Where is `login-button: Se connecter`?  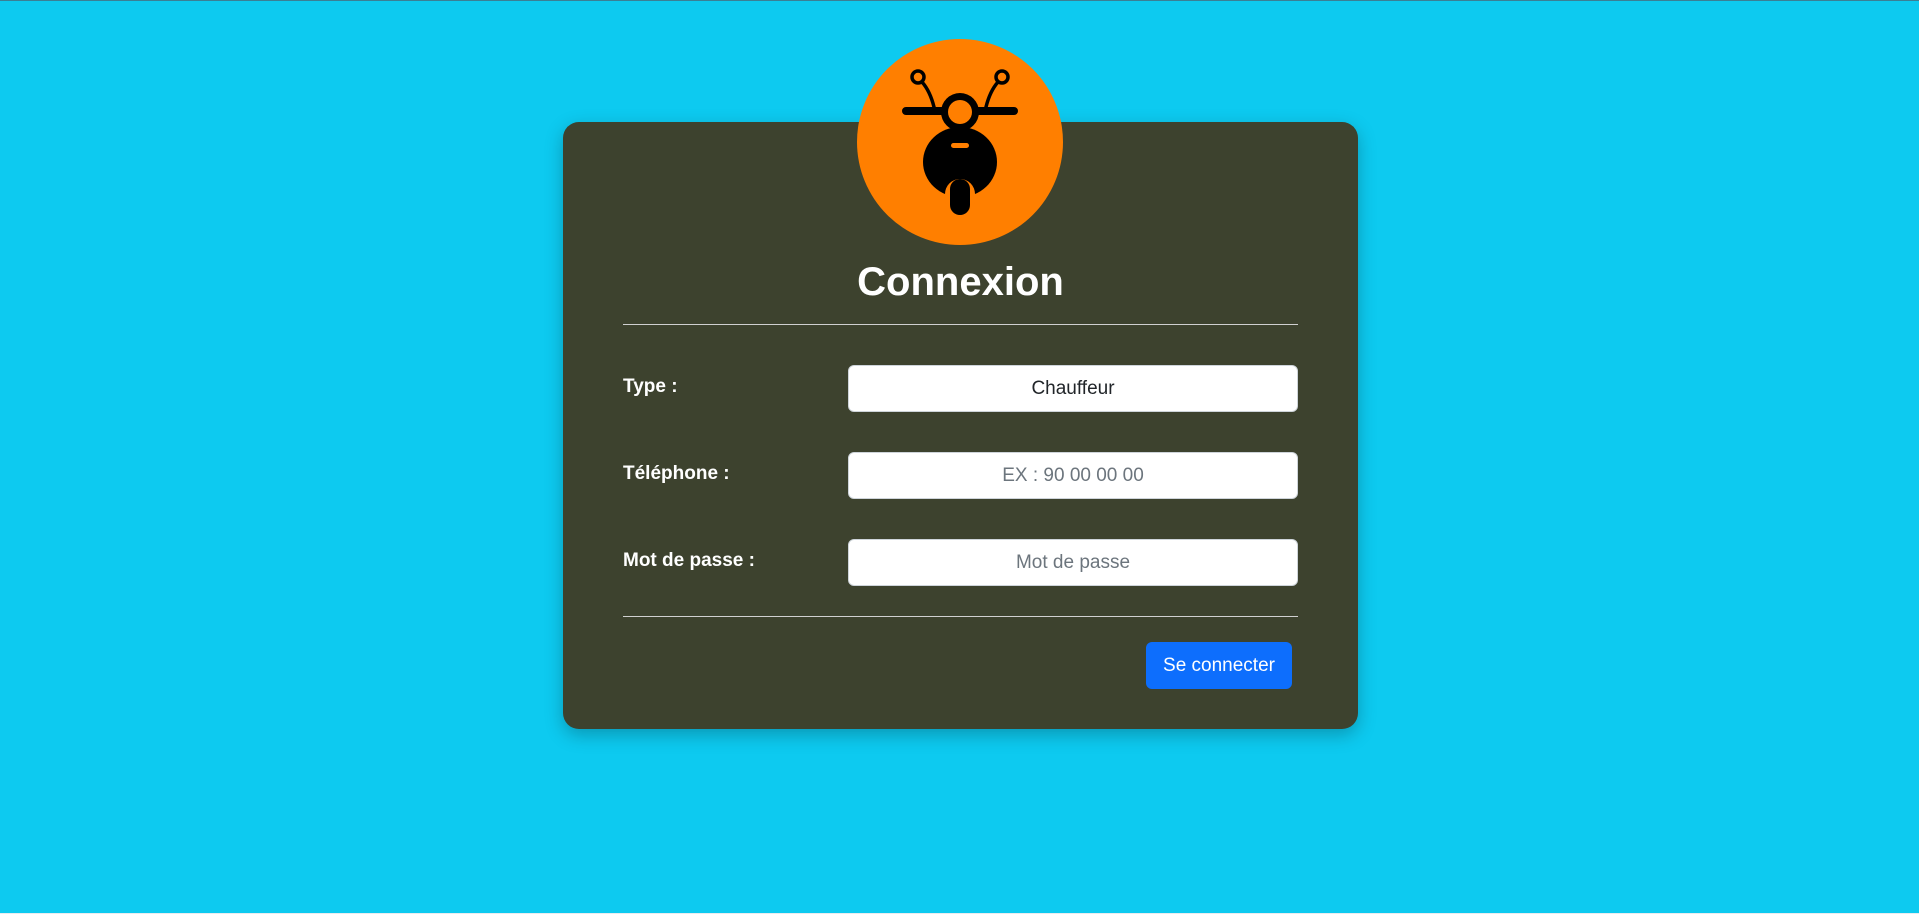
login-button: Se connecter is located at coordinates (1219, 665).